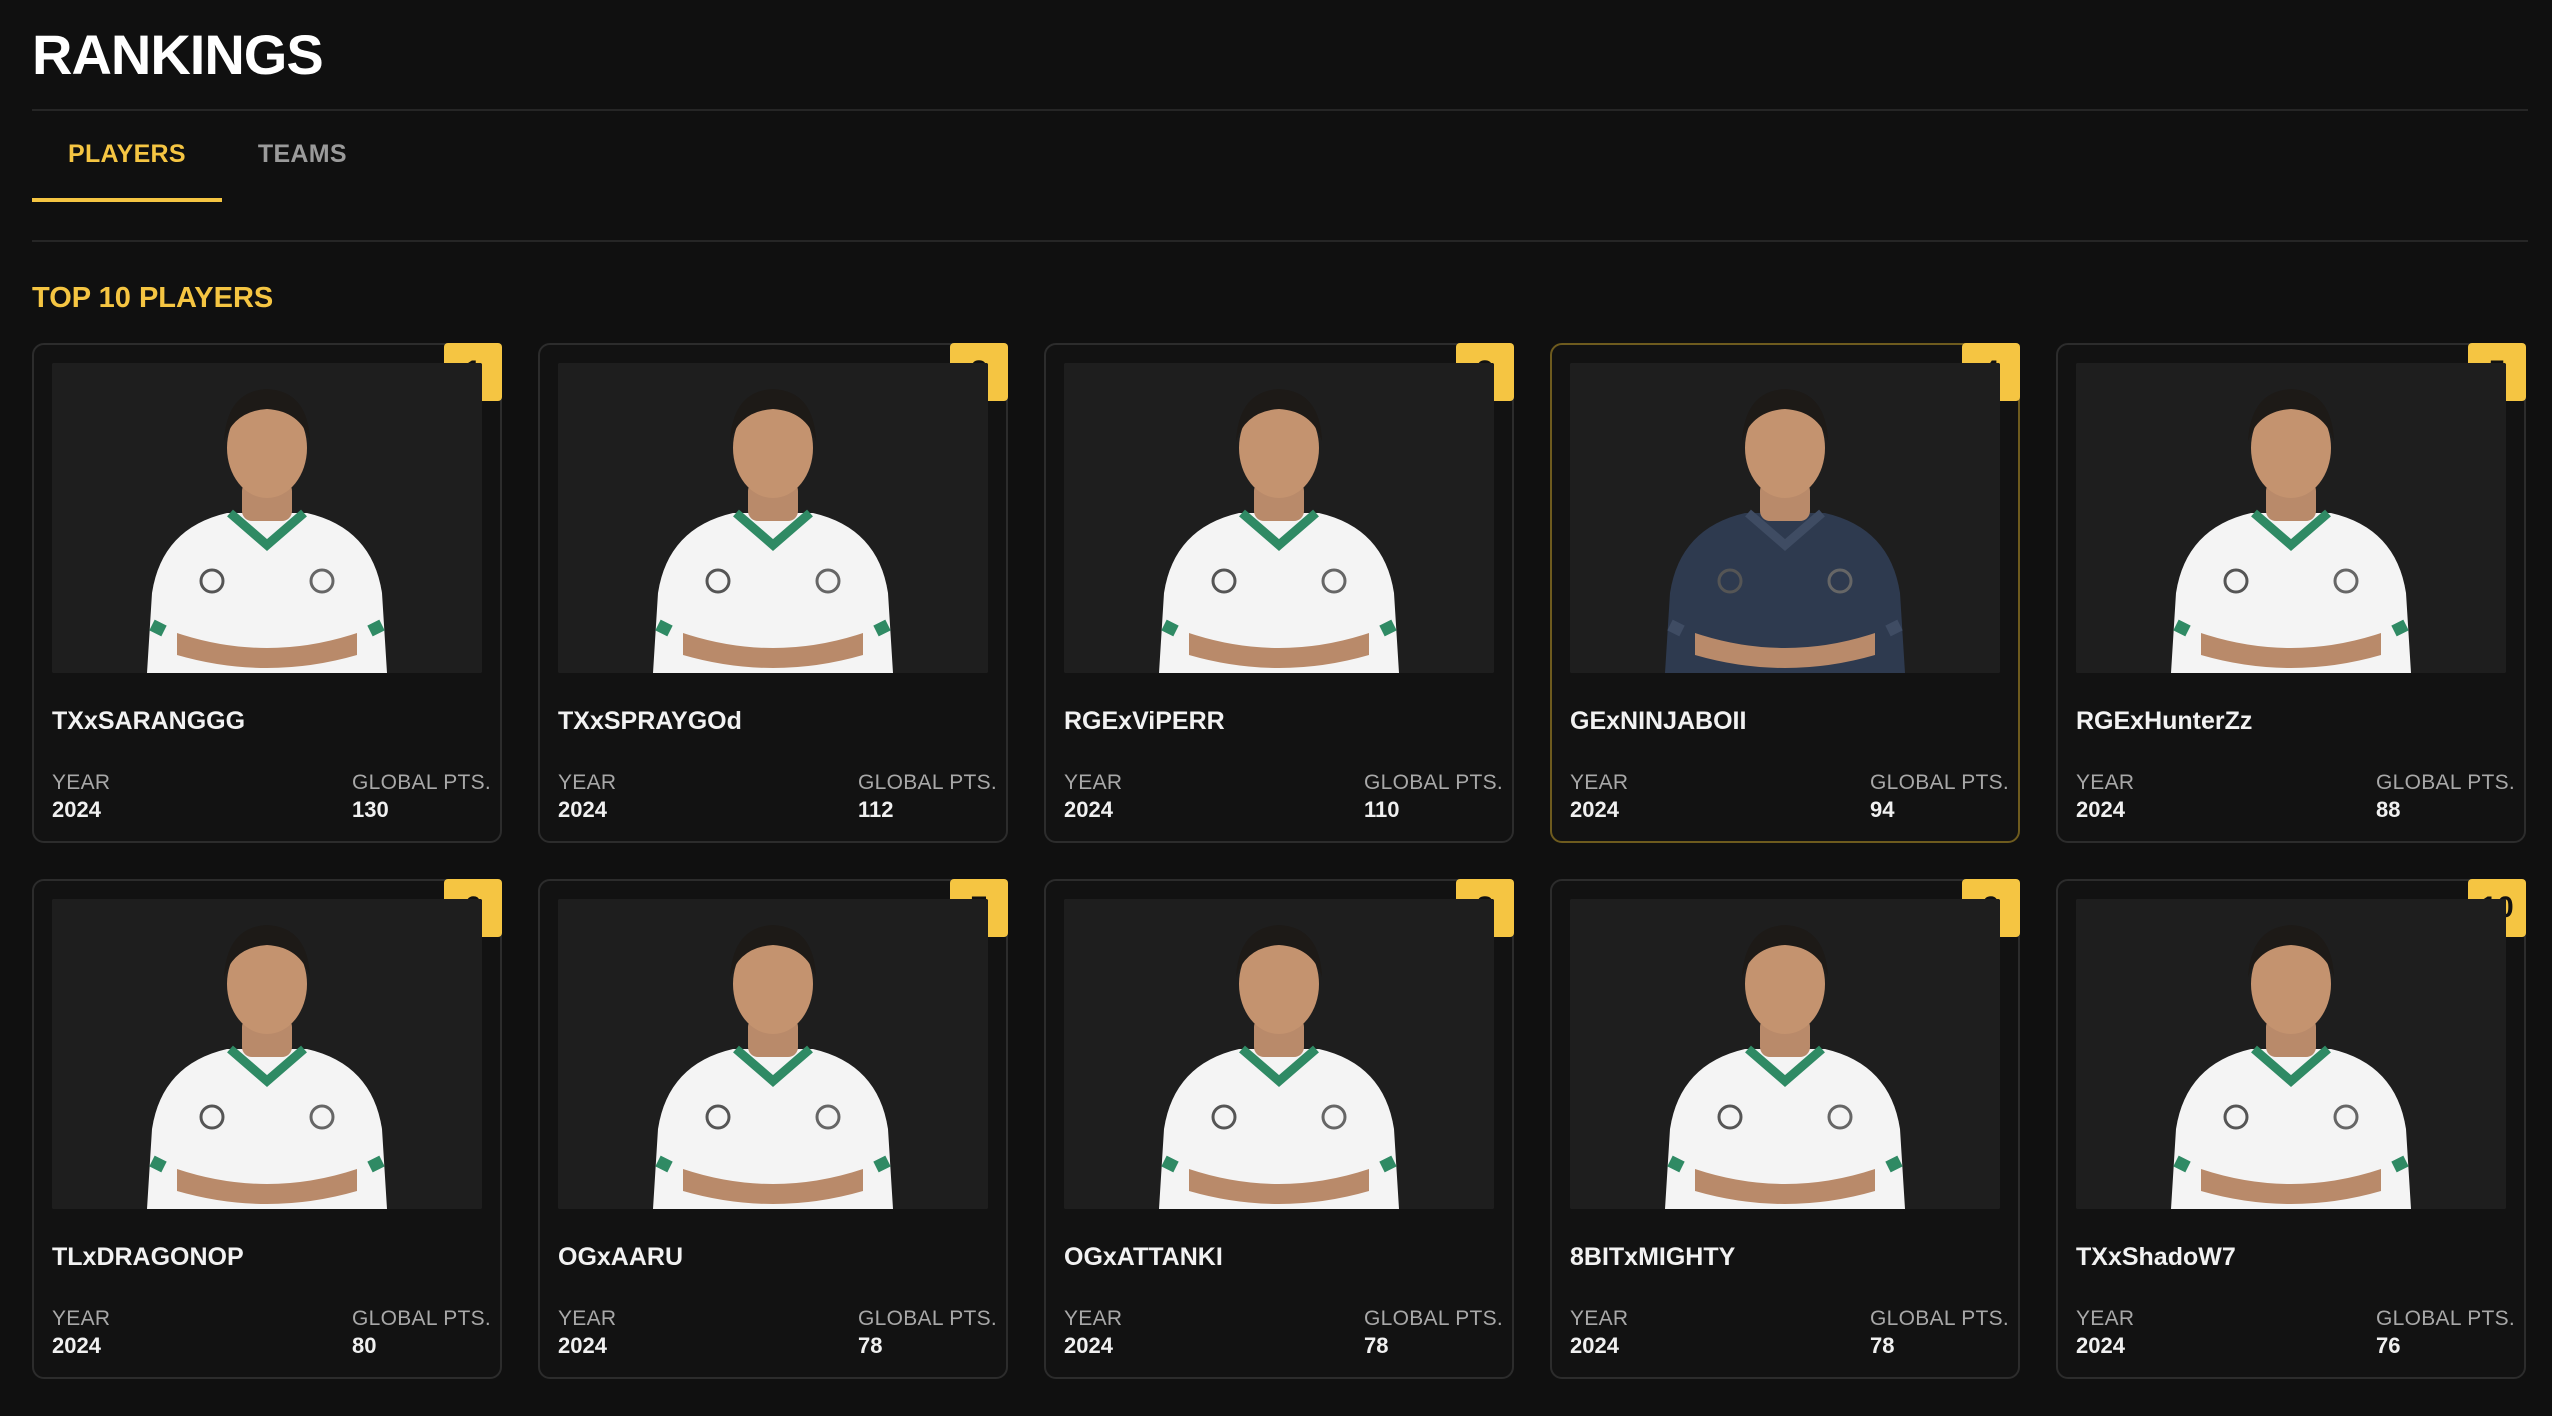 Image resolution: width=2552 pixels, height=1416 pixels. What do you see at coordinates (370, 809) in the screenshot?
I see `points-value: 130` at bounding box center [370, 809].